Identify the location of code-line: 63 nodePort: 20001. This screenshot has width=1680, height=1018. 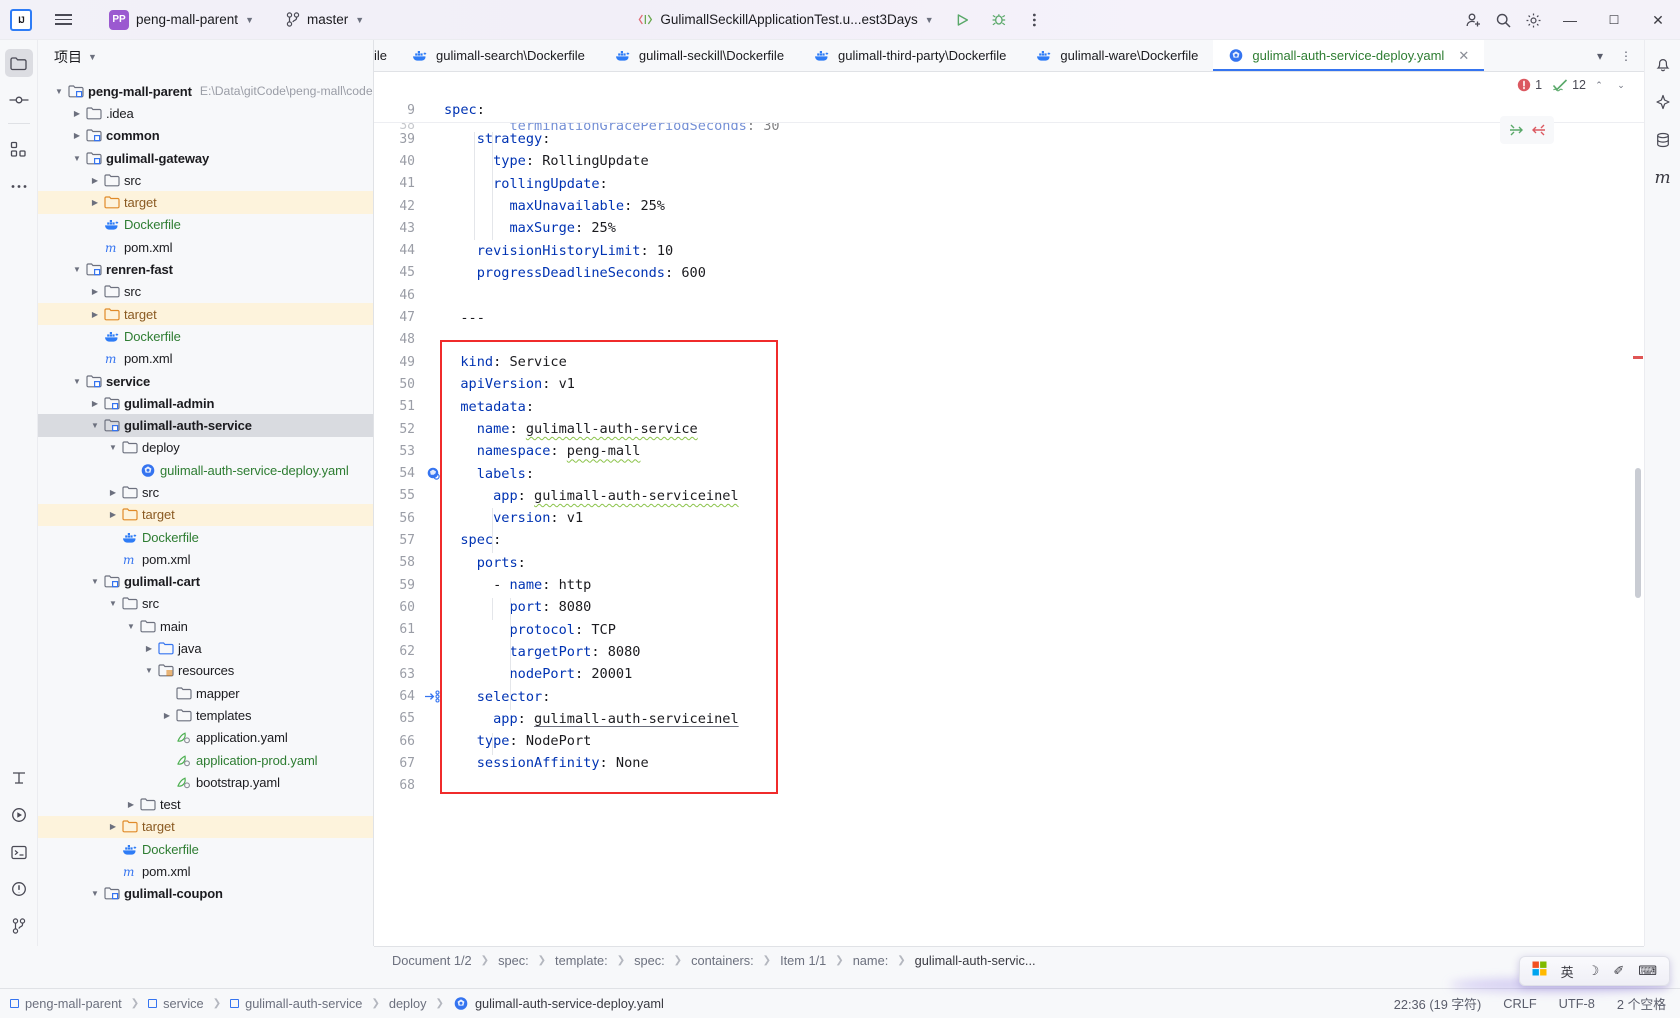
(1009, 674).